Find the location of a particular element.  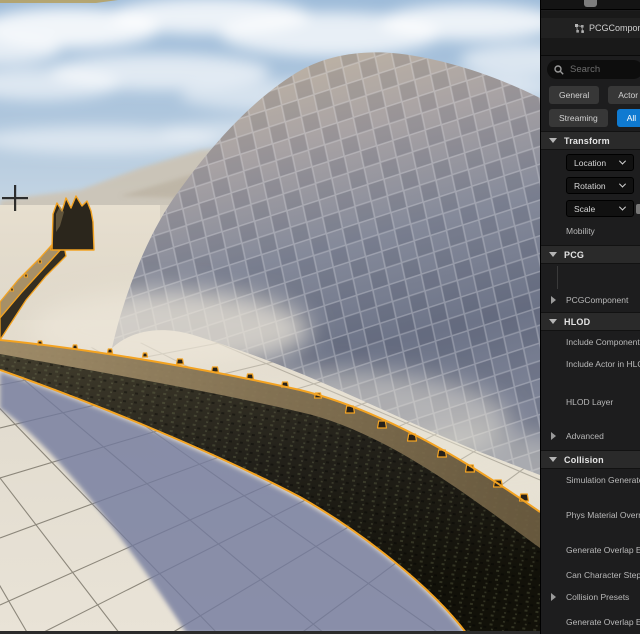

generate-overlap-label-2: Generate Overlap Events is located at coordinates (603, 622).